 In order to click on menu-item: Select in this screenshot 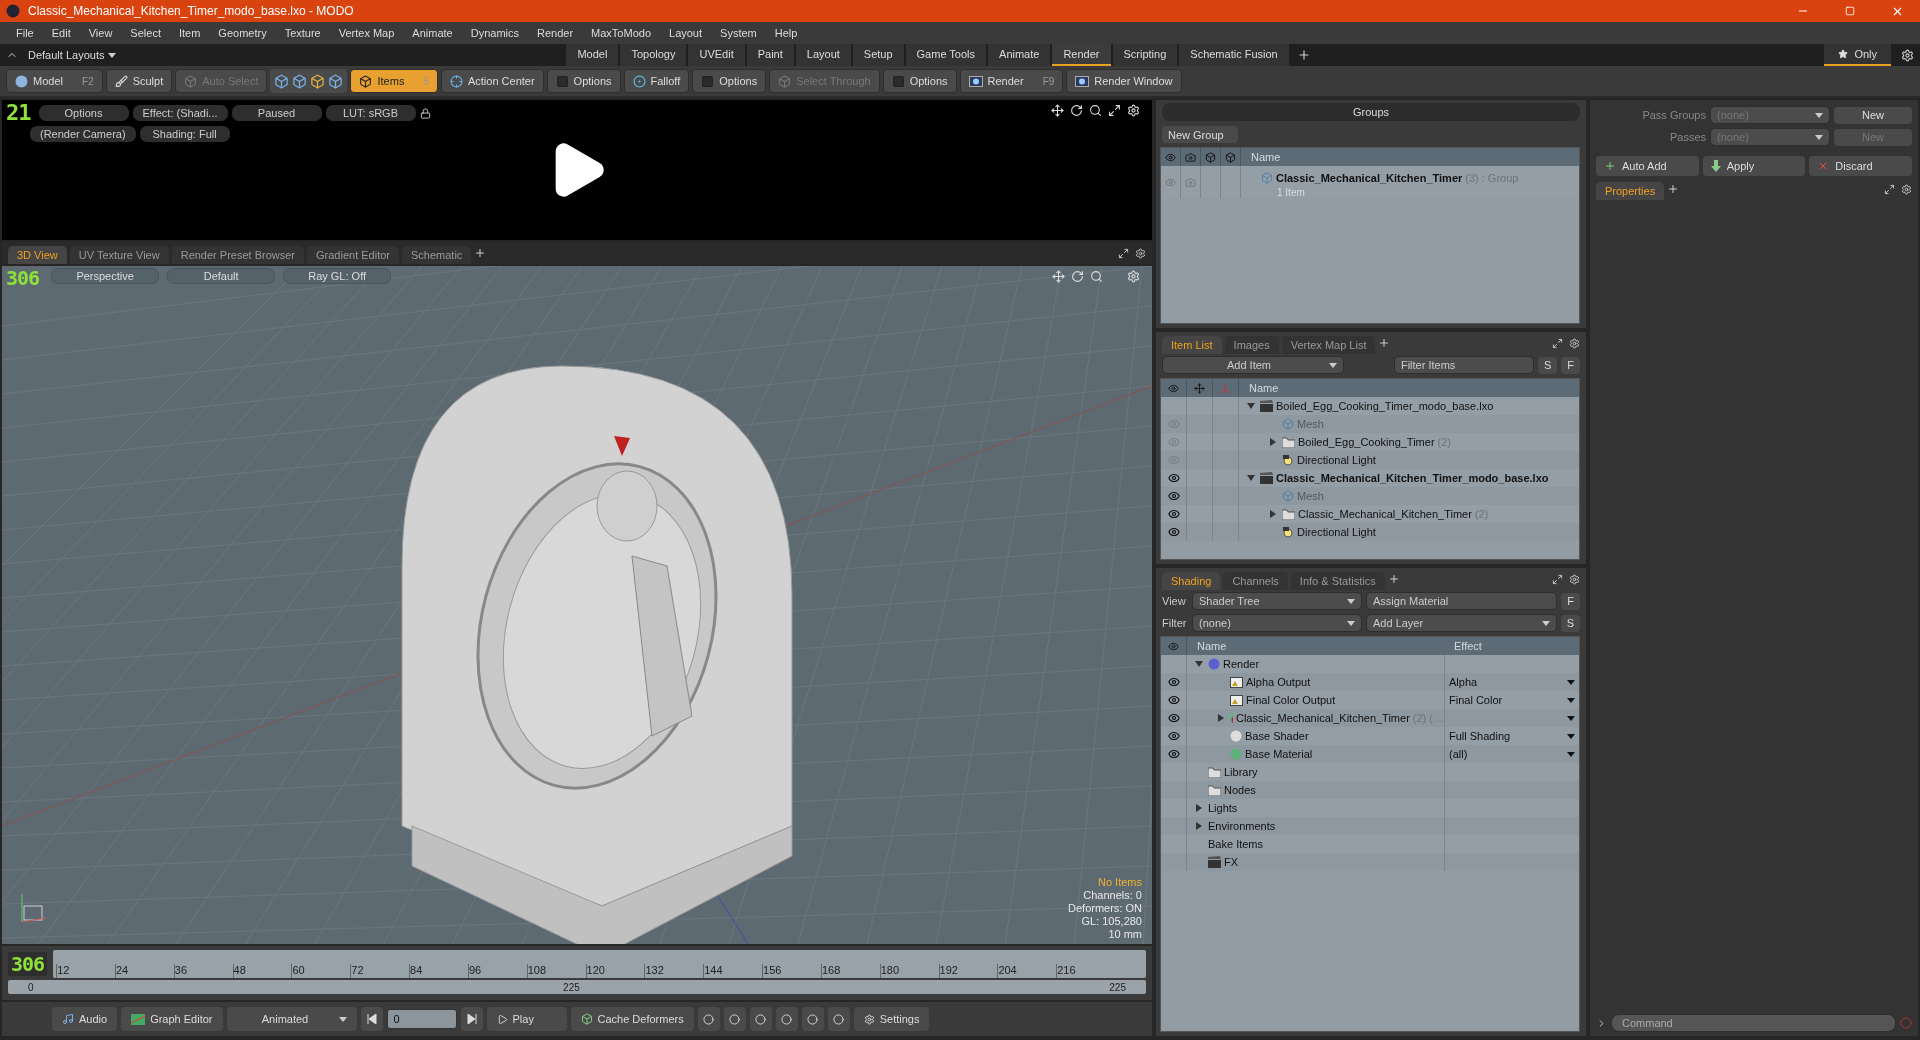, I will do `click(145, 33)`.